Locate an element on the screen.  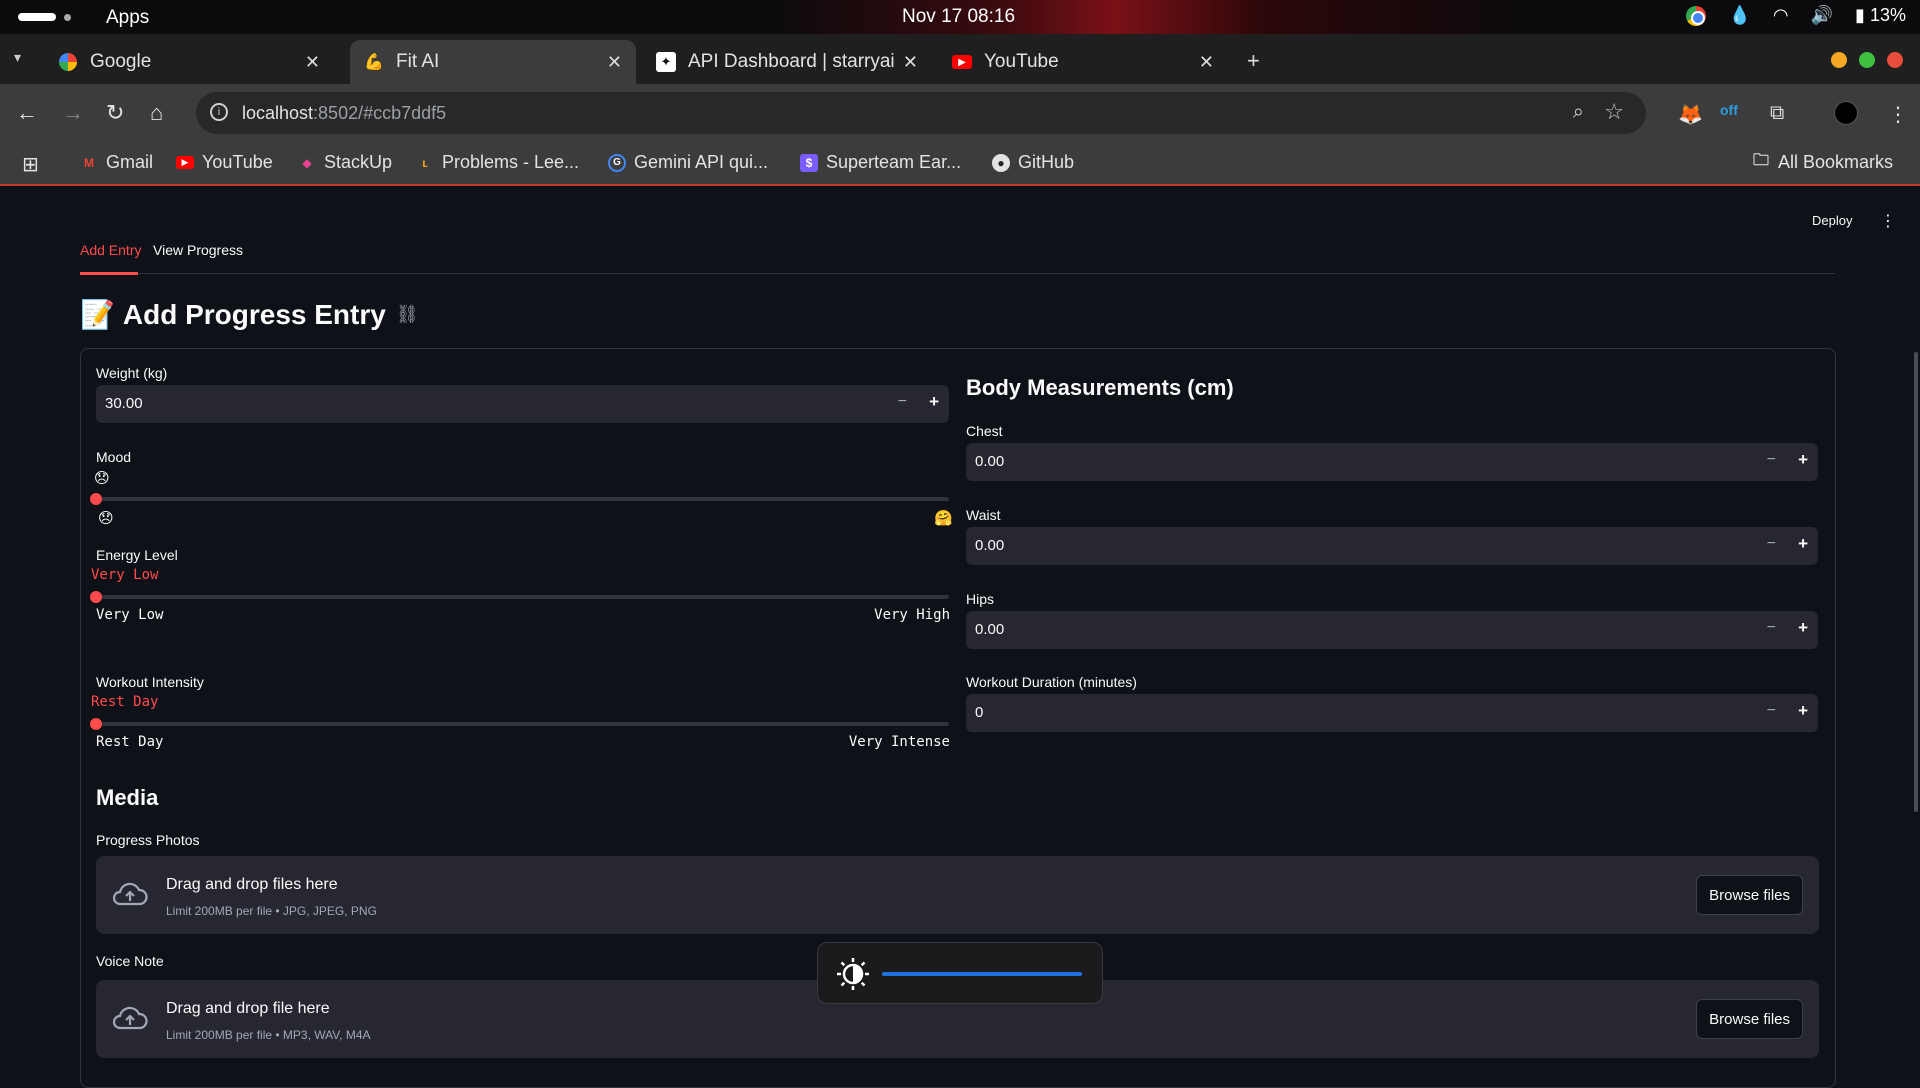
all-bookmarks: 🗀 All Bookmarks is located at coordinates (1822, 162).